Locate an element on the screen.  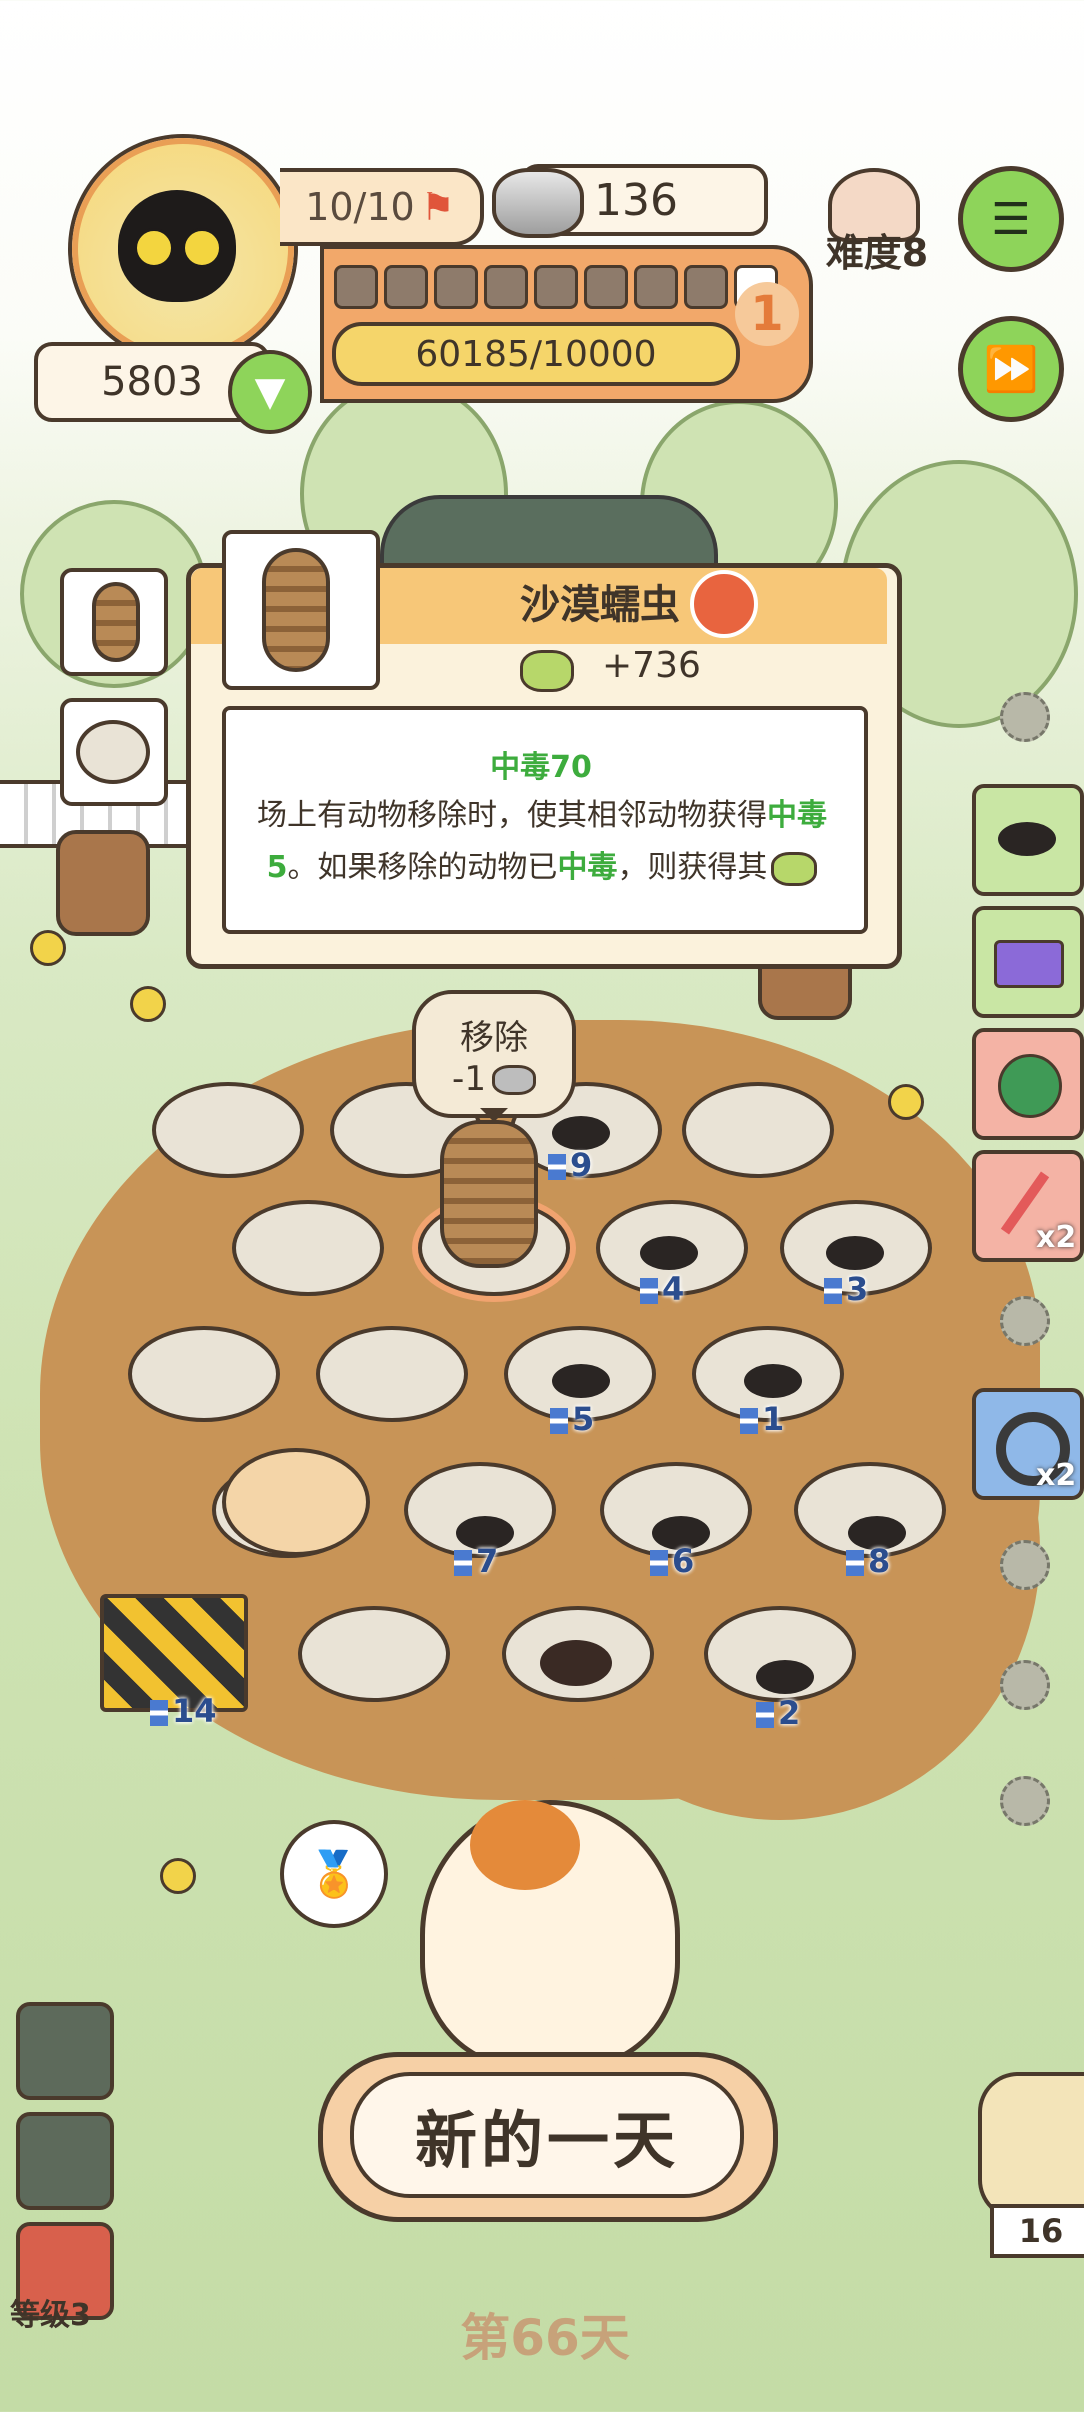
remove-cost: -1 is located at coordinates (494, 1079).